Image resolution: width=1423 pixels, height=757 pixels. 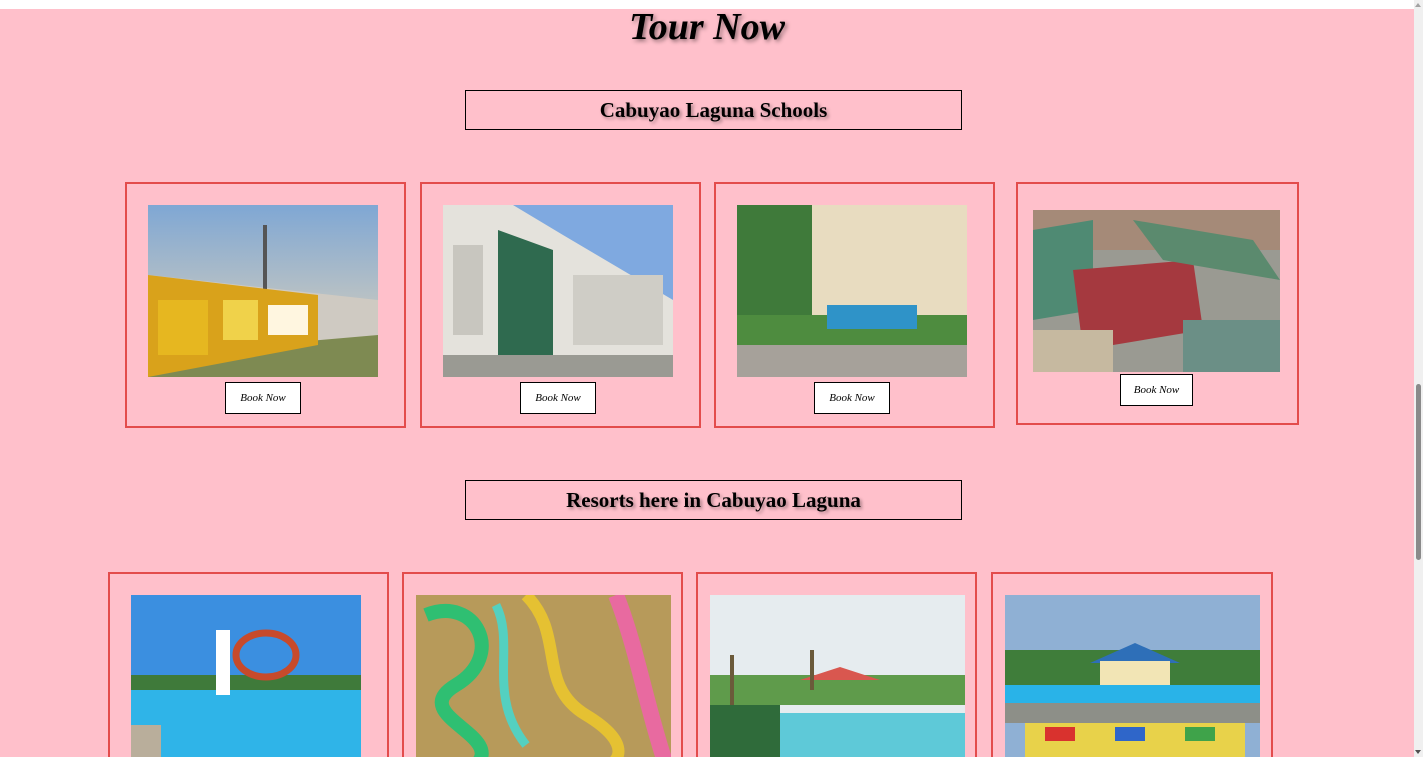 What do you see at coordinates (1132, 676) in the screenshot?
I see `resort-pool-clubhouse-photo` at bounding box center [1132, 676].